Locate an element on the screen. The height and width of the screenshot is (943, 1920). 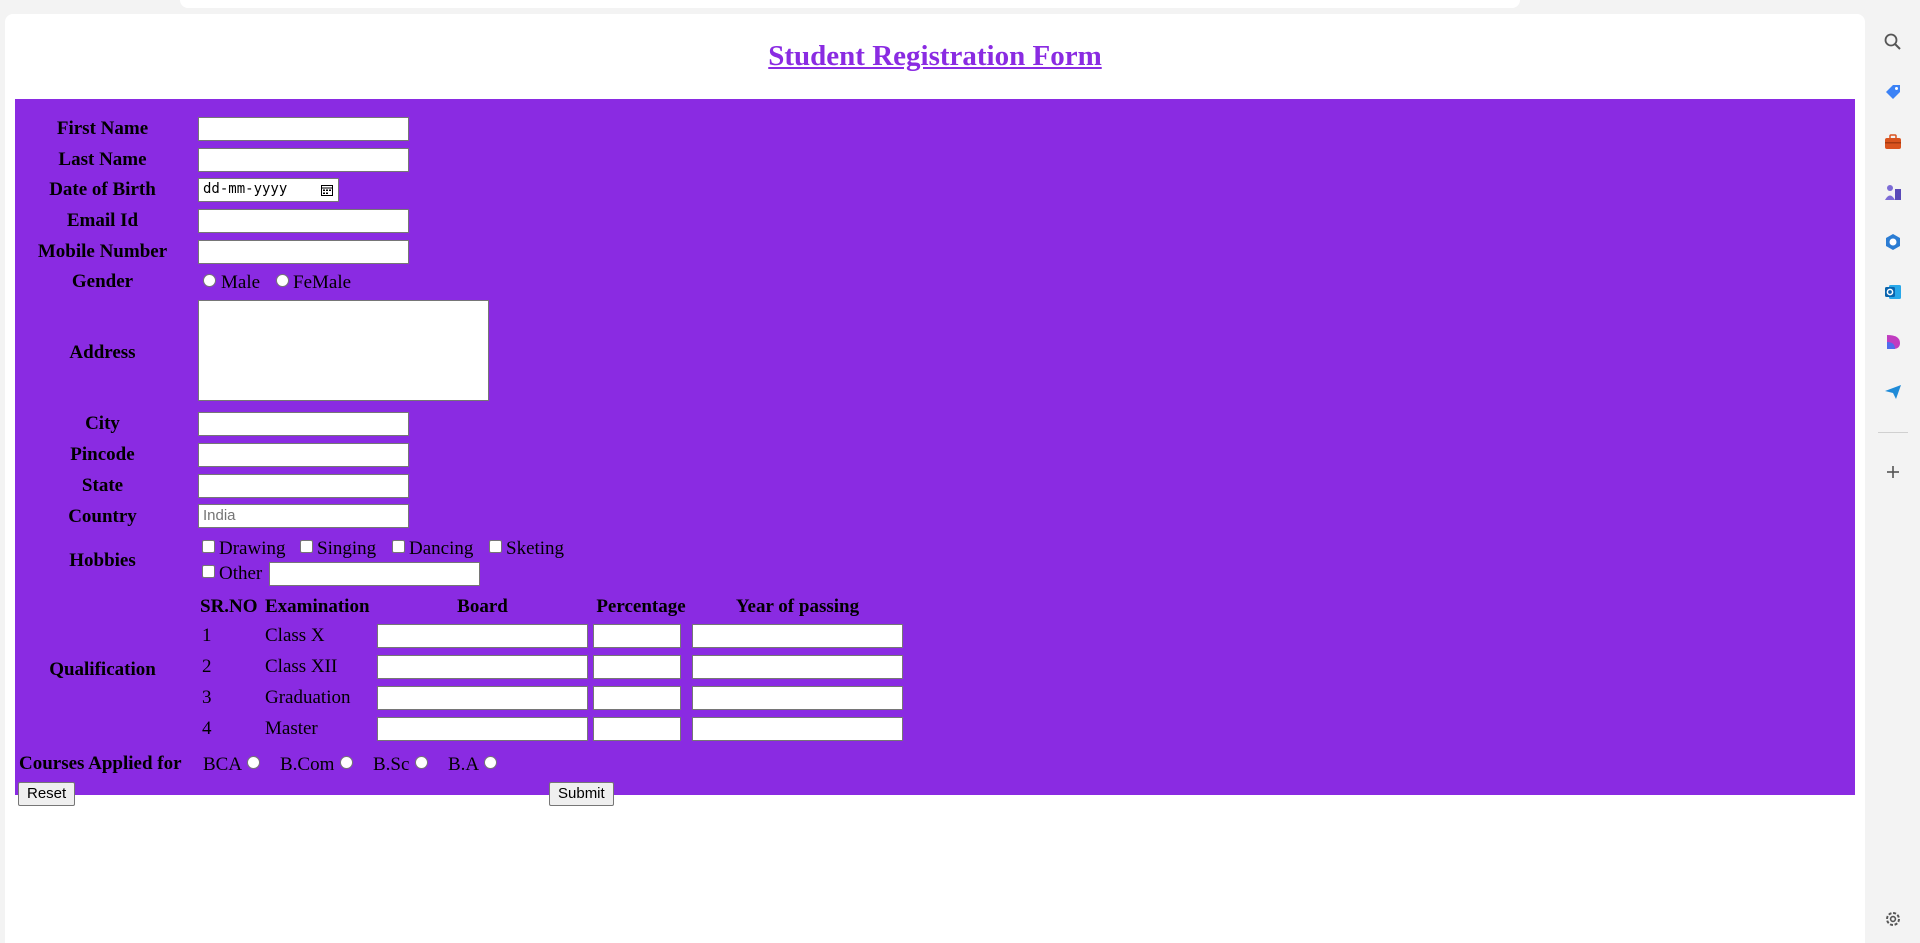
email-input is located at coordinates (303, 221).